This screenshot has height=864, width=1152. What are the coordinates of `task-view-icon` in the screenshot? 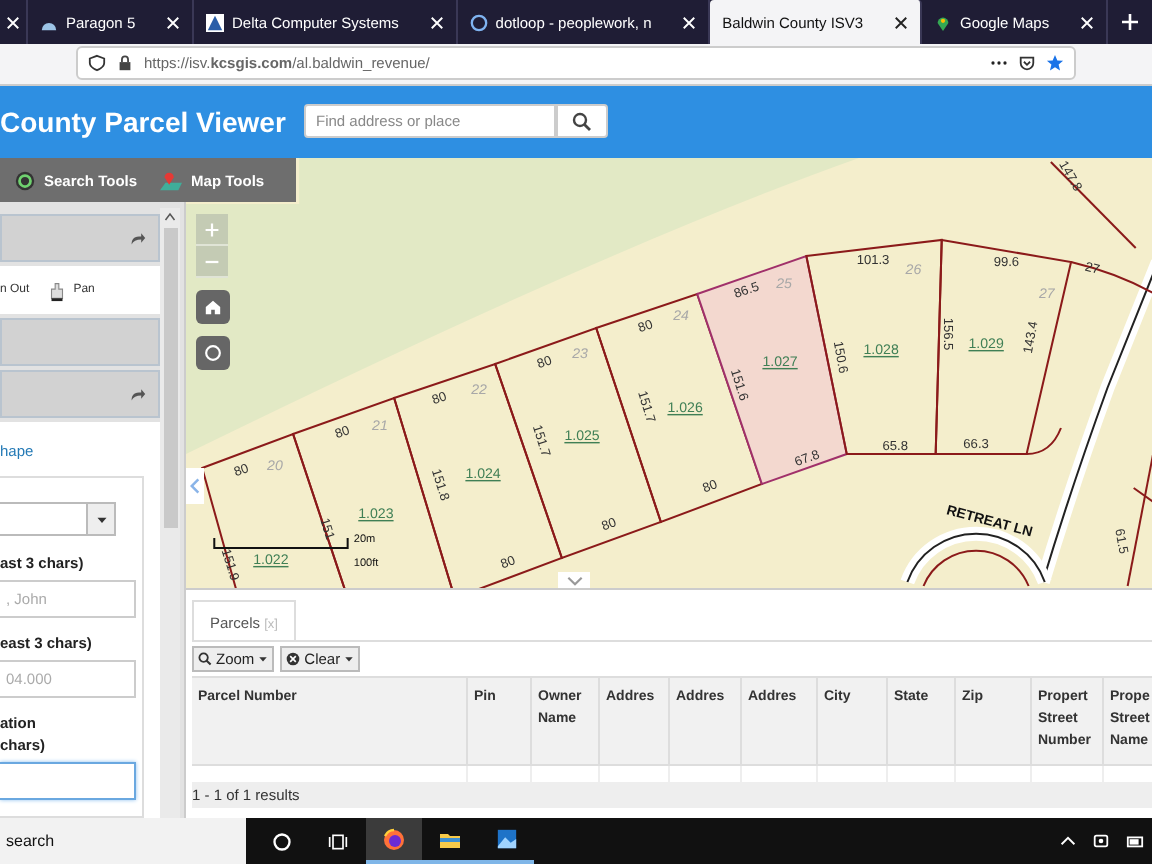 It's located at (338, 841).